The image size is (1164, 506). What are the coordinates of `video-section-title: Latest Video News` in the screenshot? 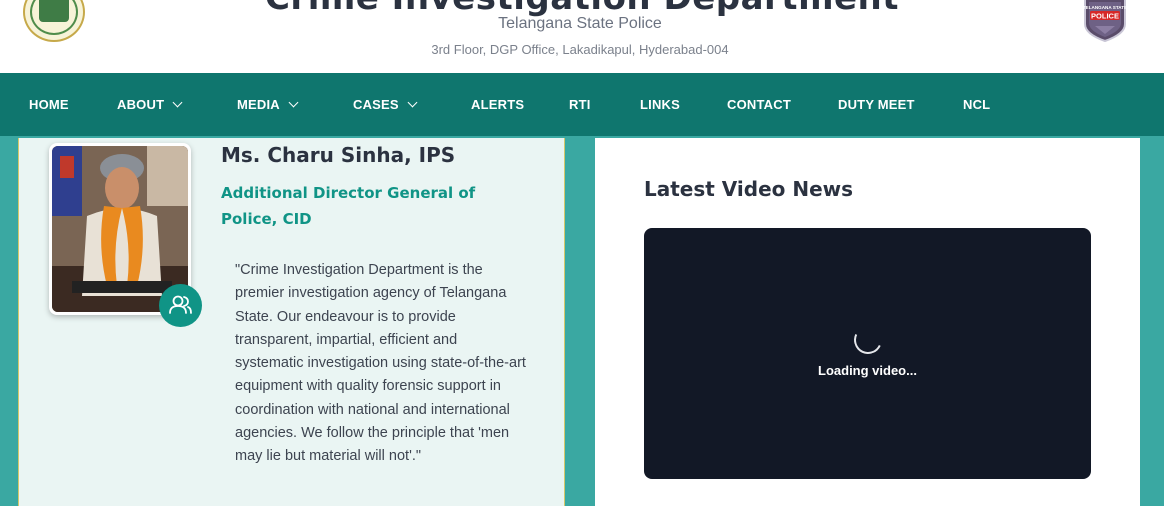 It's located at (749, 189).